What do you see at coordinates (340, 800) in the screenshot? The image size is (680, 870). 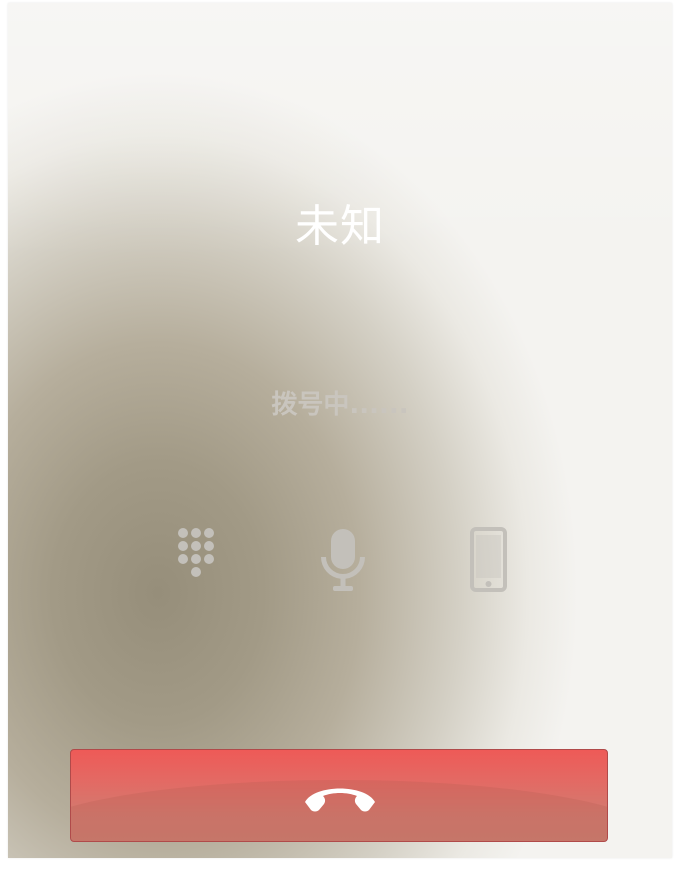 I see `hang-up-icon` at bounding box center [340, 800].